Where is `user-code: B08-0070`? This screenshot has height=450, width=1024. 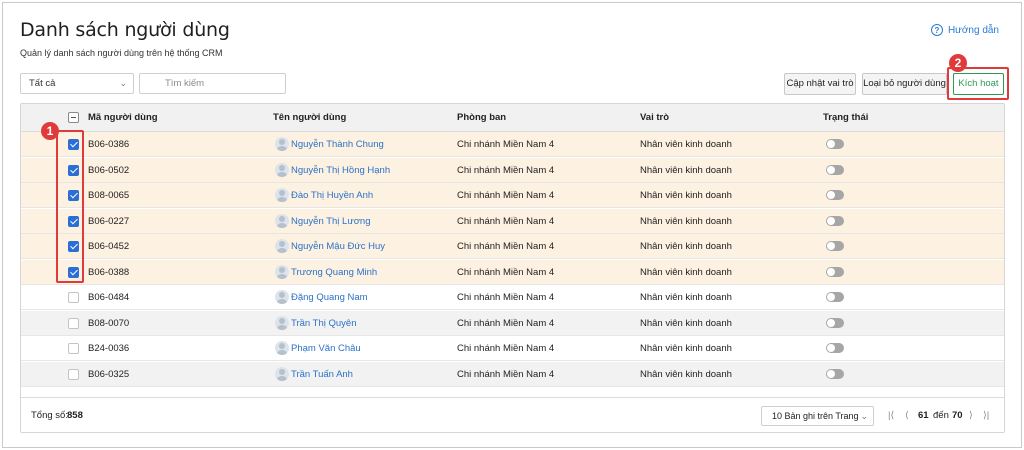
user-code: B08-0070 is located at coordinates (109, 323).